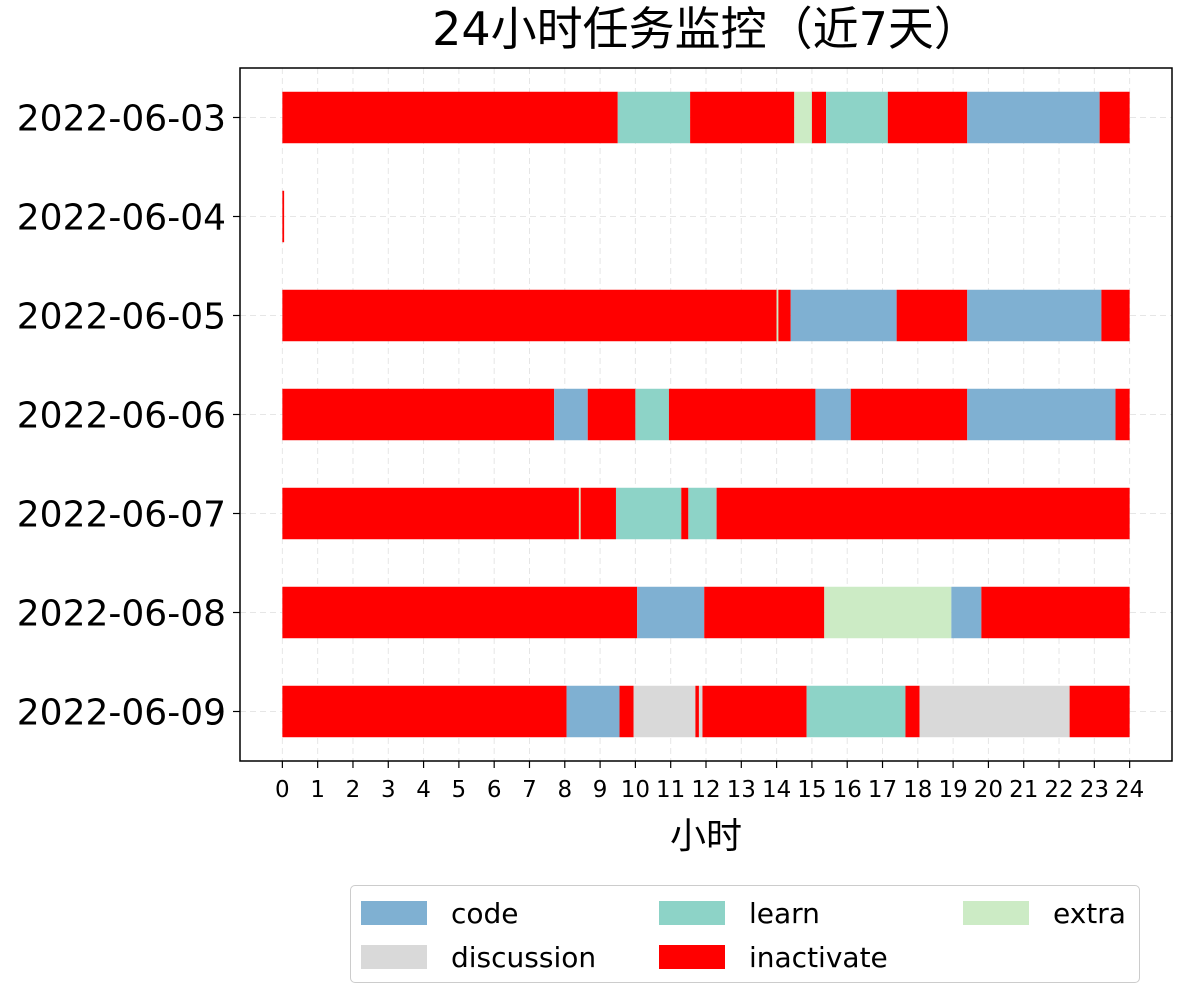 The image size is (1186, 1000). I want to click on x-tick-label: 0, so click(282, 790).